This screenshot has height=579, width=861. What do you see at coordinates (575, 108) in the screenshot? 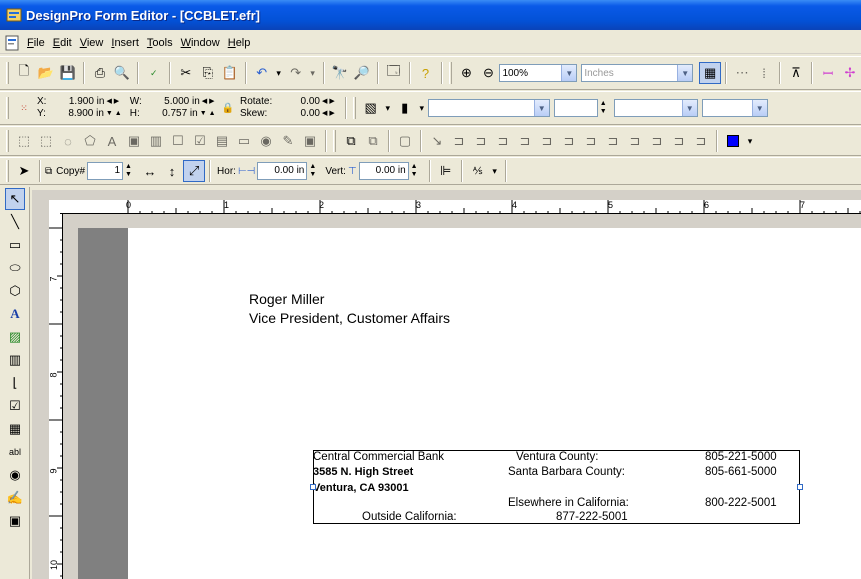
I see `font-size-select` at bounding box center [575, 108].